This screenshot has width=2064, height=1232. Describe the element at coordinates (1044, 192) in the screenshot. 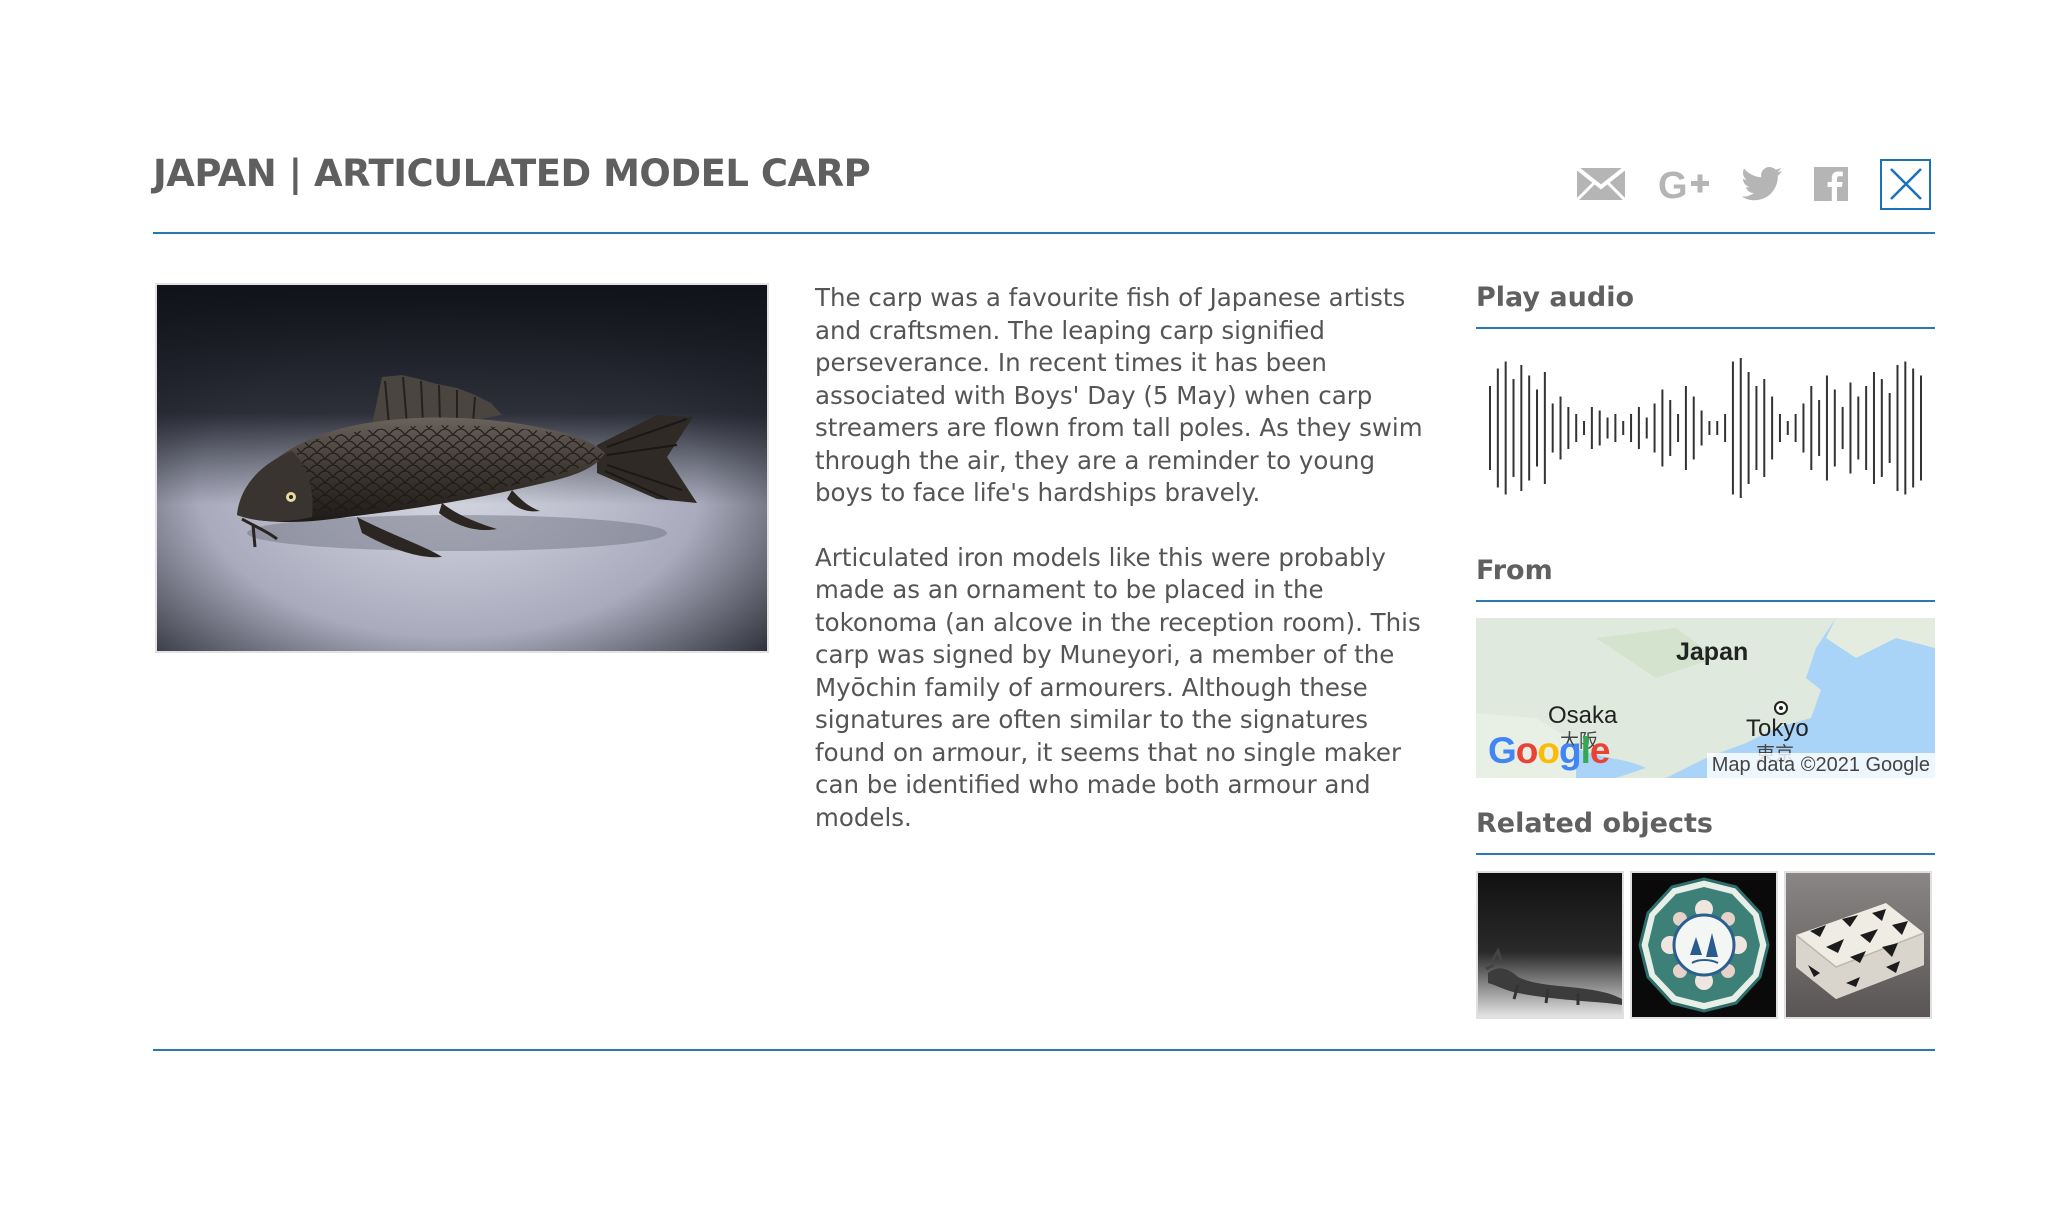

I see `modal-header: JAPAN | ARTICULATED MODEL CARP G` at that location.